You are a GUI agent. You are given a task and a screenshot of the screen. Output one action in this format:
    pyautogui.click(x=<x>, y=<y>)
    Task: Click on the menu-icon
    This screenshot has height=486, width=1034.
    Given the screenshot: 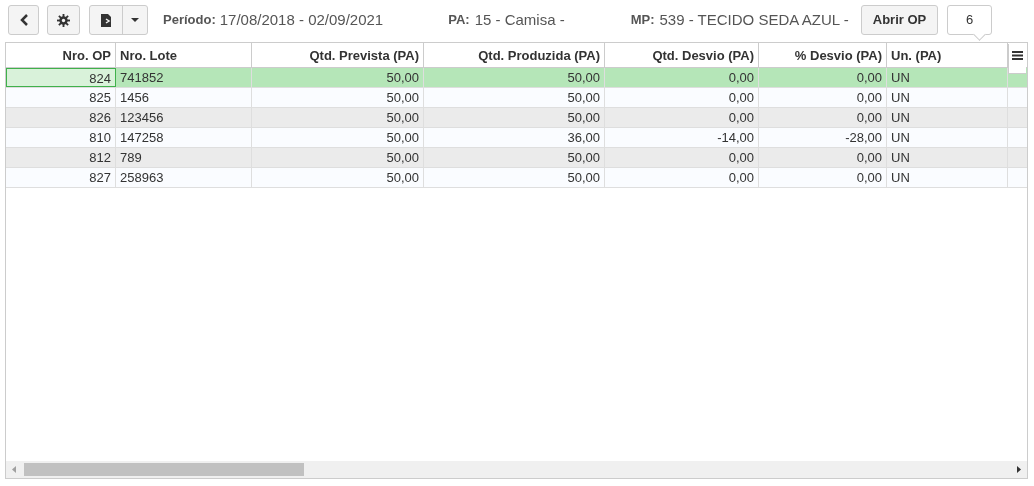 What is the action you would take?
    pyautogui.click(x=1017, y=55)
    